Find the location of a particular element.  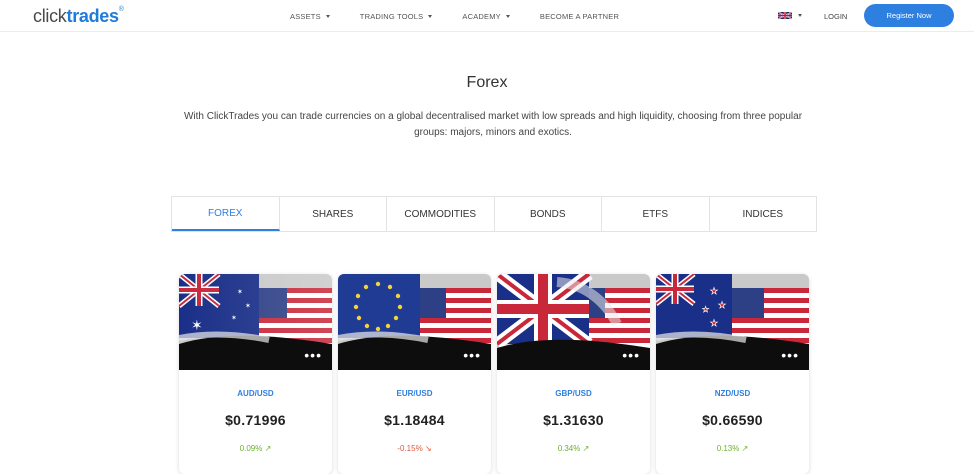

logo-text-trades: trades is located at coordinates (93, 16).